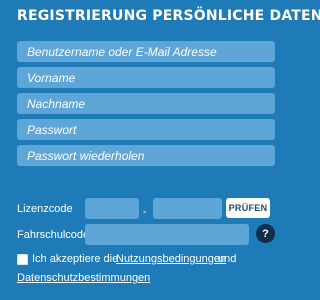  Describe the element at coordinates (168, 16) in the screenshot. I see `page-title: REGISTRIERUNG PERSÖNLICHE DATEN` at that location.